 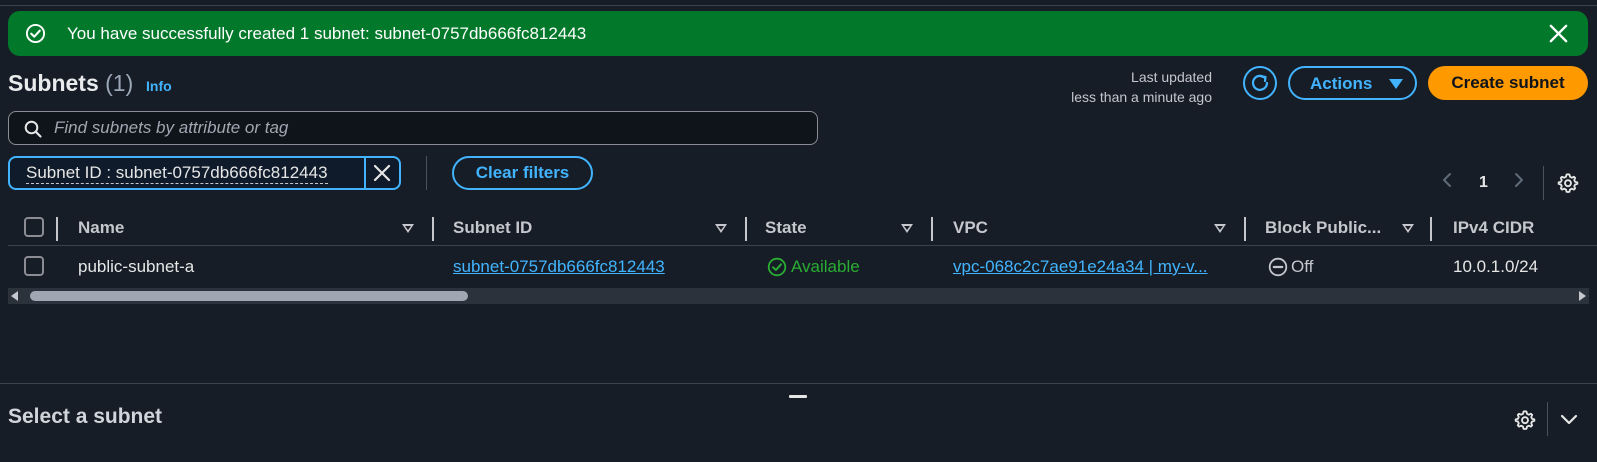 What do you see at coordinates (970, 228) in the screenshot?
I see `column-header-vpc: VPC` at bounding box center [970, 228].